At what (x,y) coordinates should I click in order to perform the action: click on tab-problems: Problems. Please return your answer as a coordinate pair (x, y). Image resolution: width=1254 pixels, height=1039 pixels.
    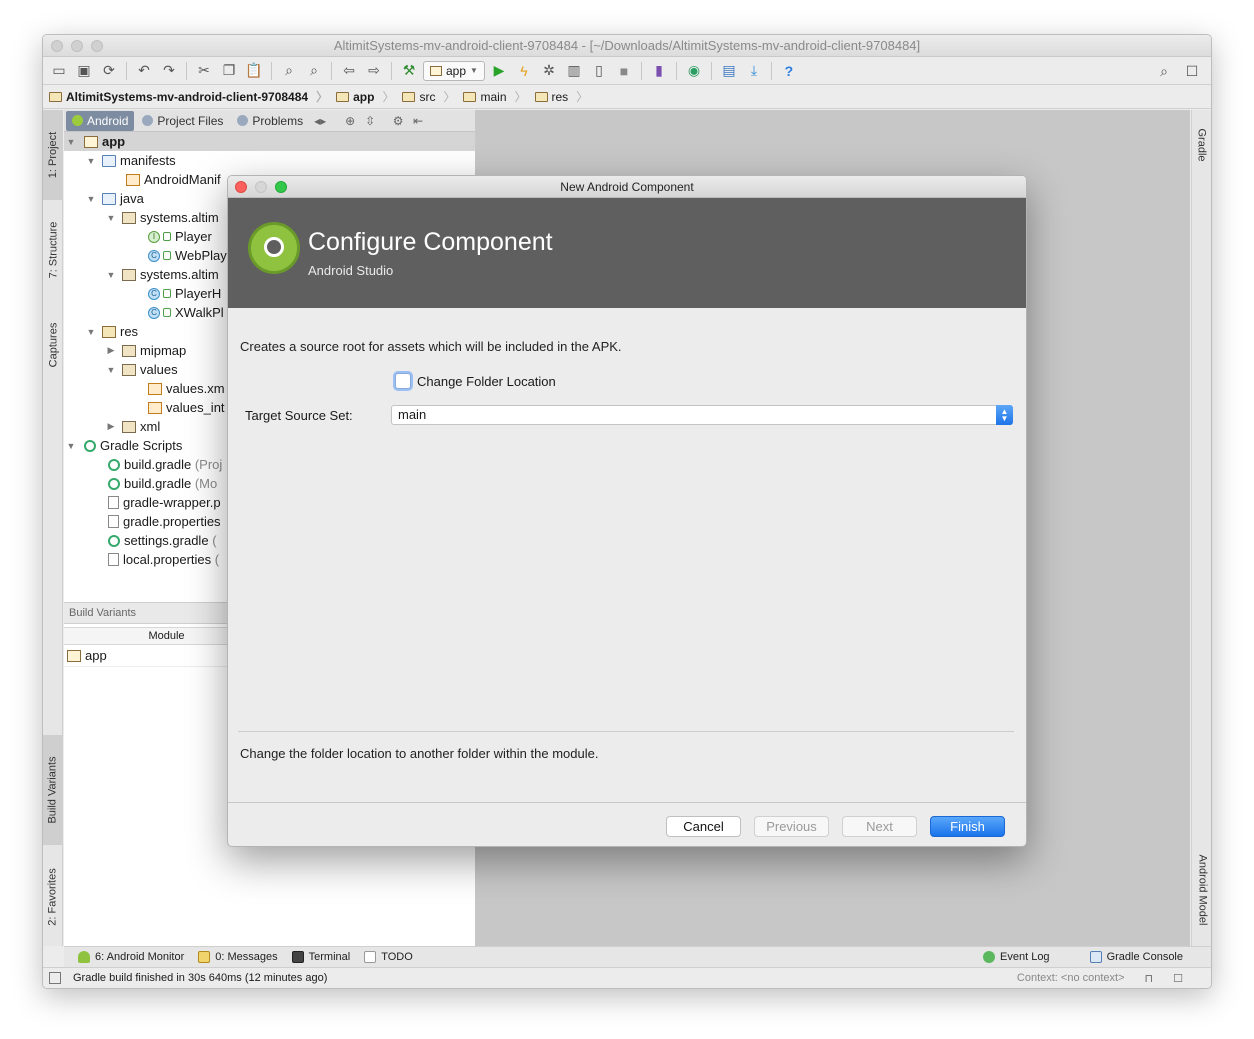
    Looking at the image, I should click on (270, 121).